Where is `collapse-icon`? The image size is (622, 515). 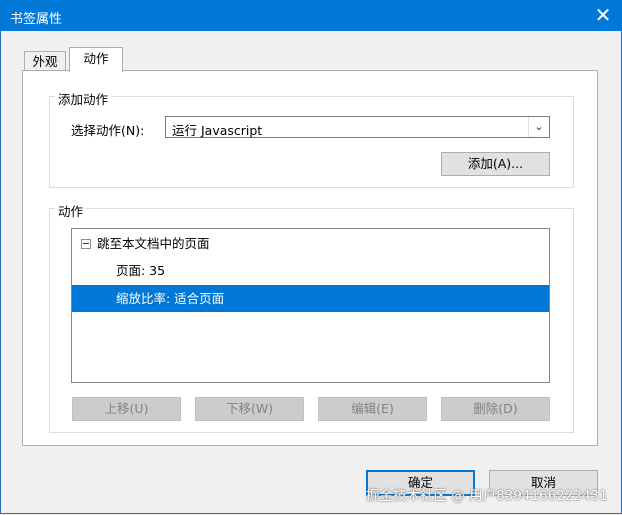 collapse-icon is located at coordinates (86, 244).